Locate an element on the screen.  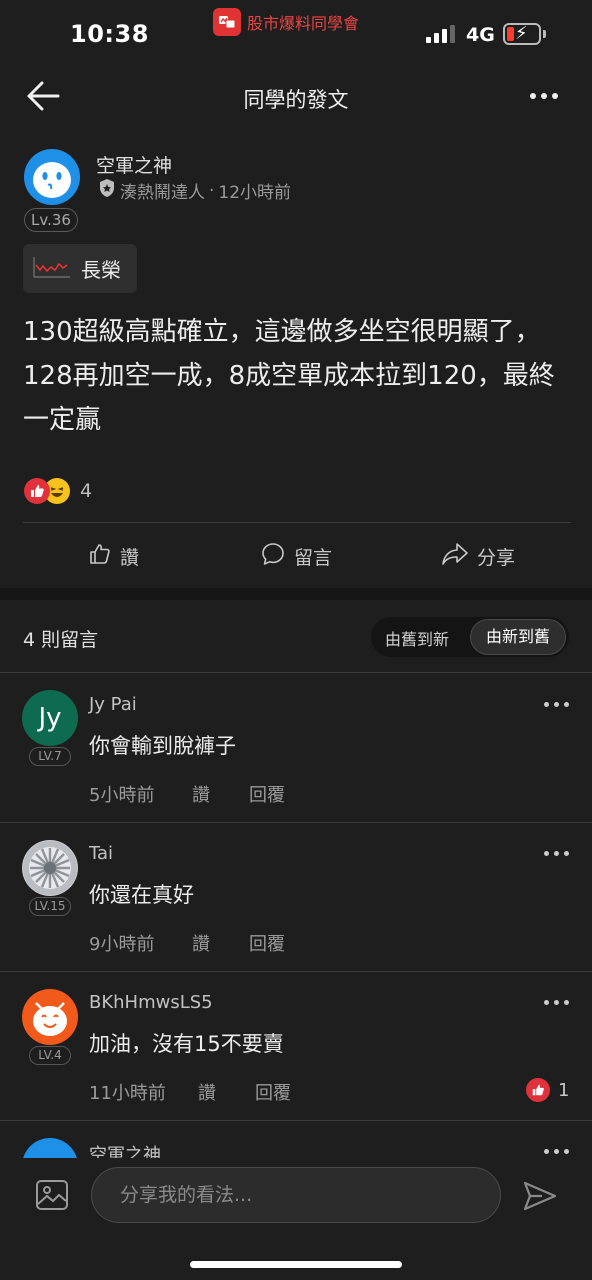
author-level-badge: Lv.36 is located at coordinates (51, 220).